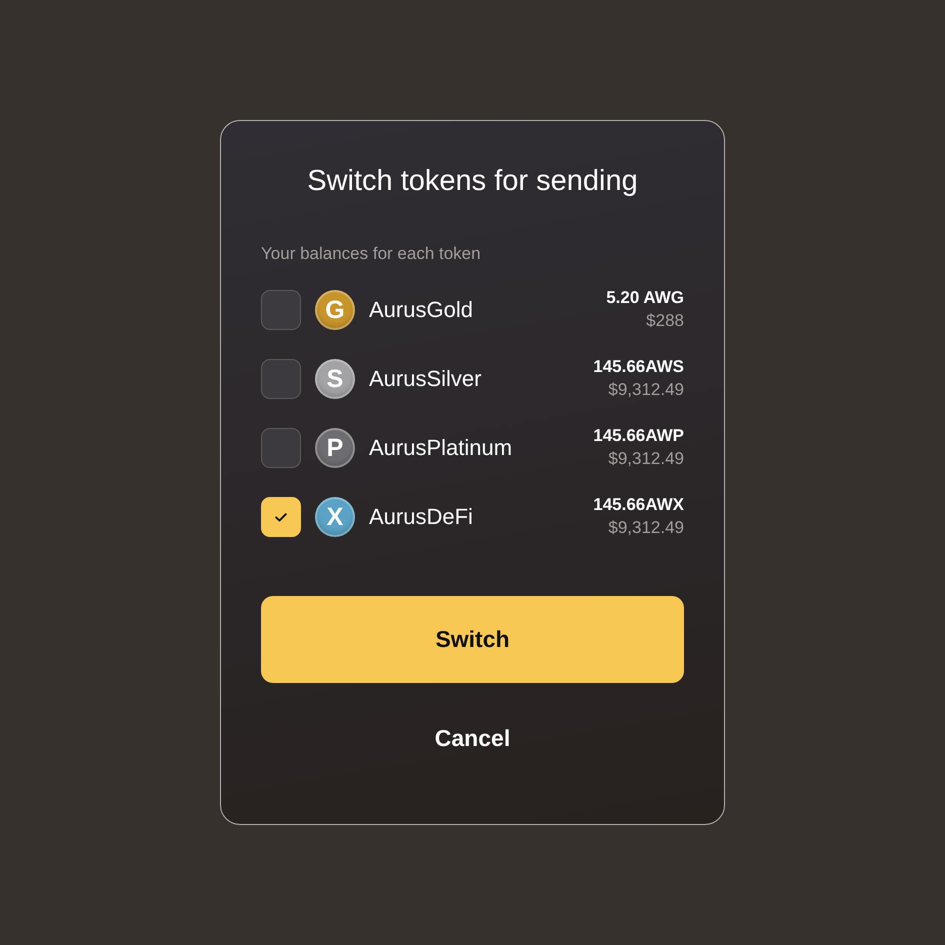 This screenshot has height=945, width=945. I want to click on token-name: AurusSilver, so click(425, 379).